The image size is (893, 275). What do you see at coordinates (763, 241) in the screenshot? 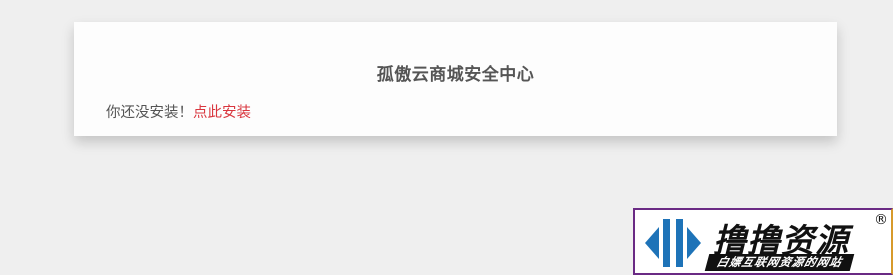
I see `site-watermark: 撸撸资源 ® 白嫖互联网资源的网站` at bounding box center [763, 241].